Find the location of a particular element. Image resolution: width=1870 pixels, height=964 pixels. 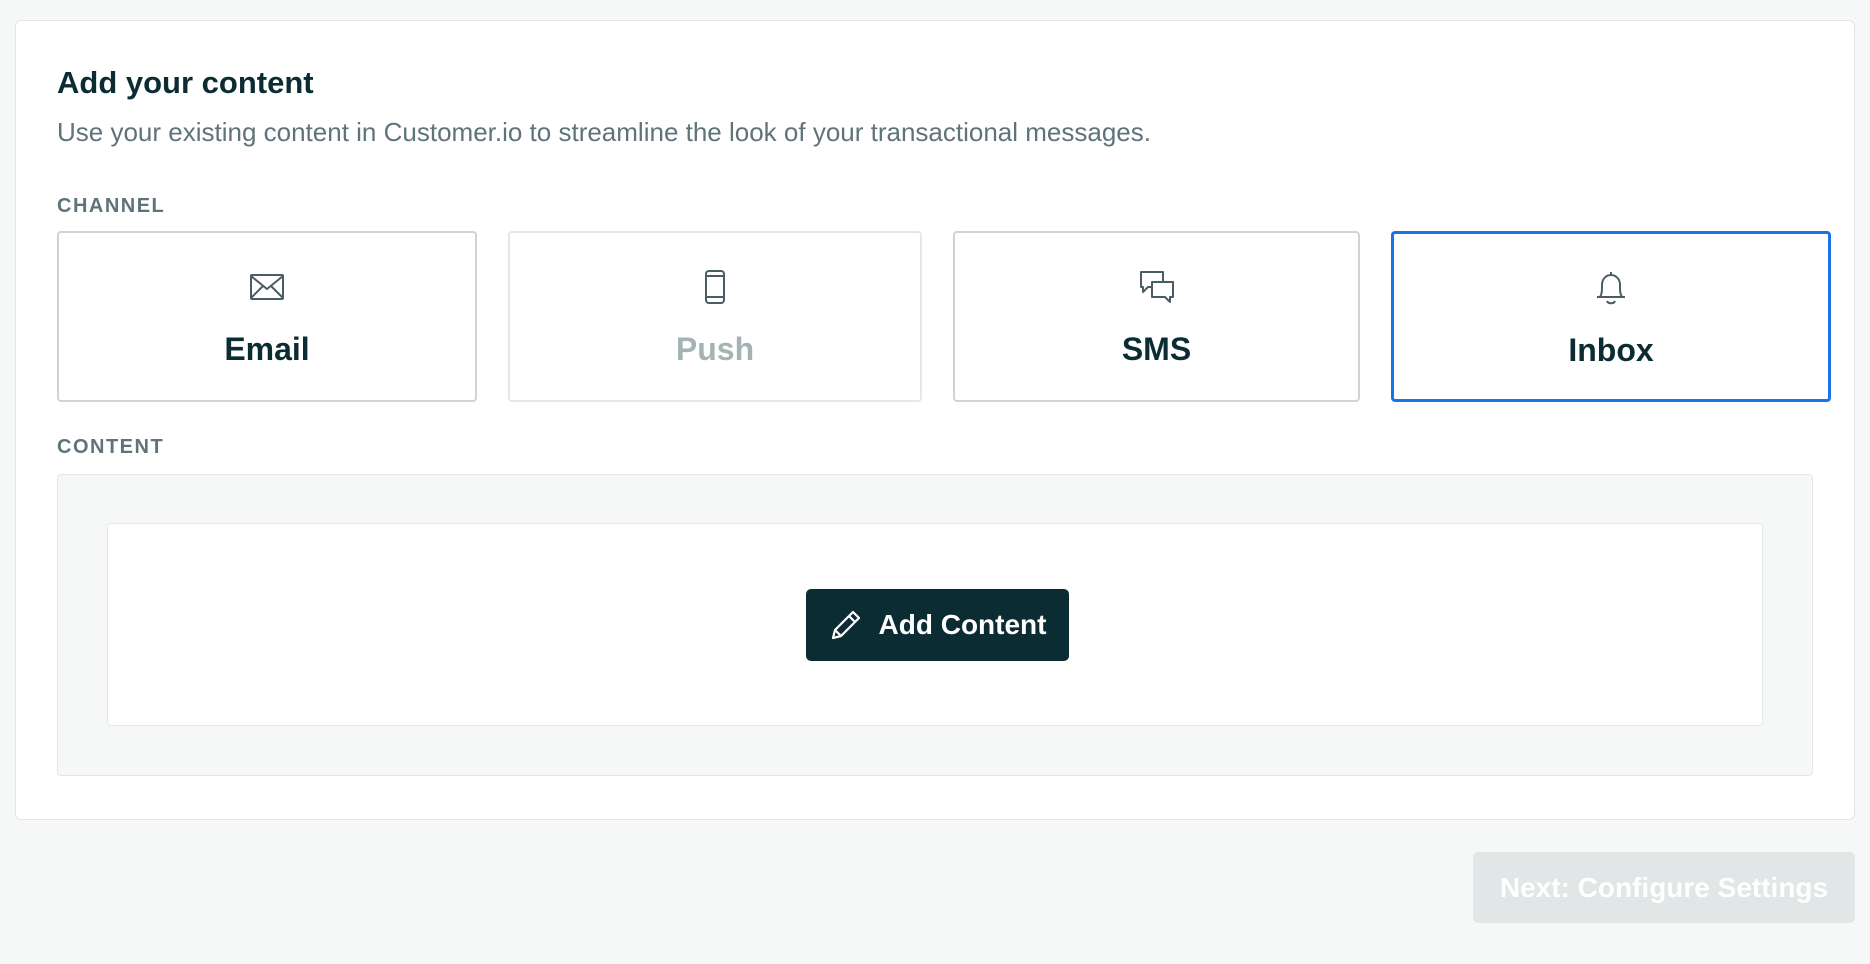

bell-icon is located at coordinates (1611, 288).